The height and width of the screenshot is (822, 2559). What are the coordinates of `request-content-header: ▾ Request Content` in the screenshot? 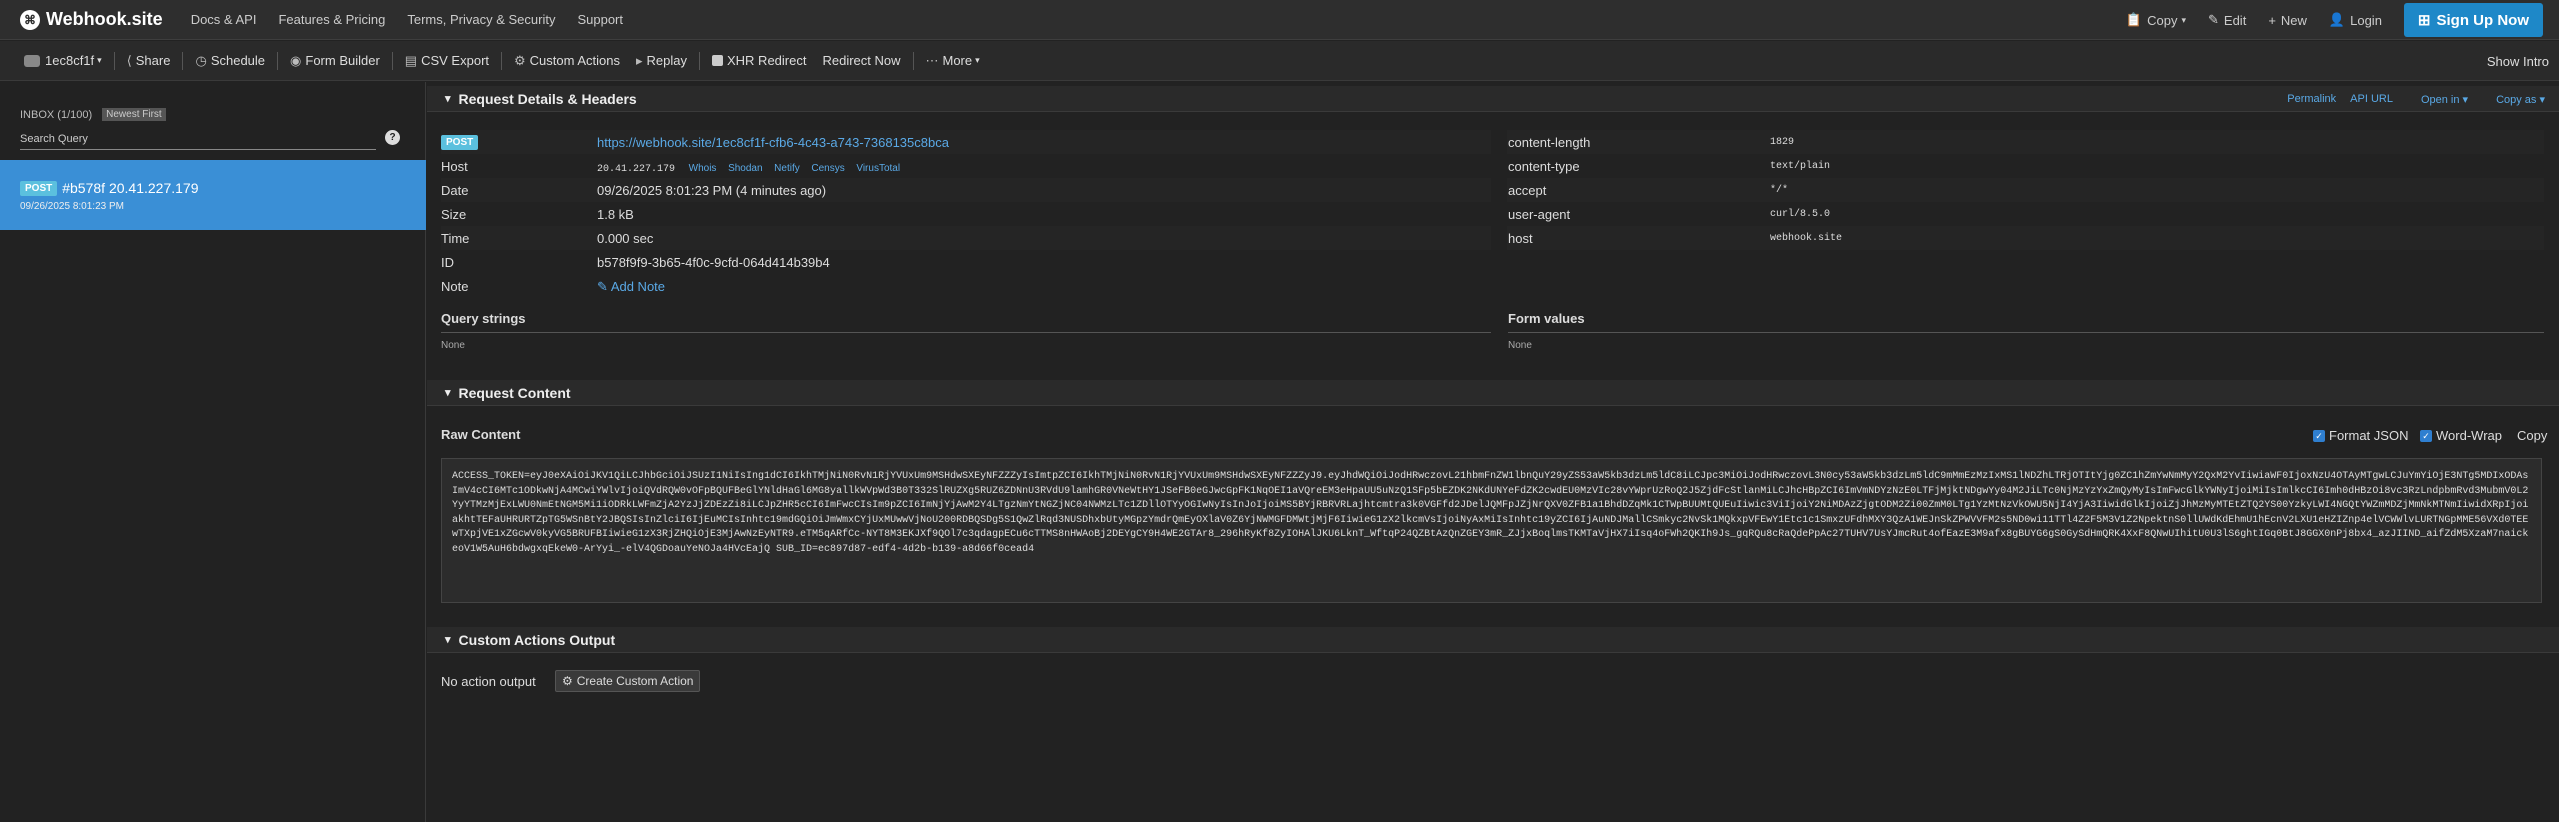 It's located at (1493, 393).